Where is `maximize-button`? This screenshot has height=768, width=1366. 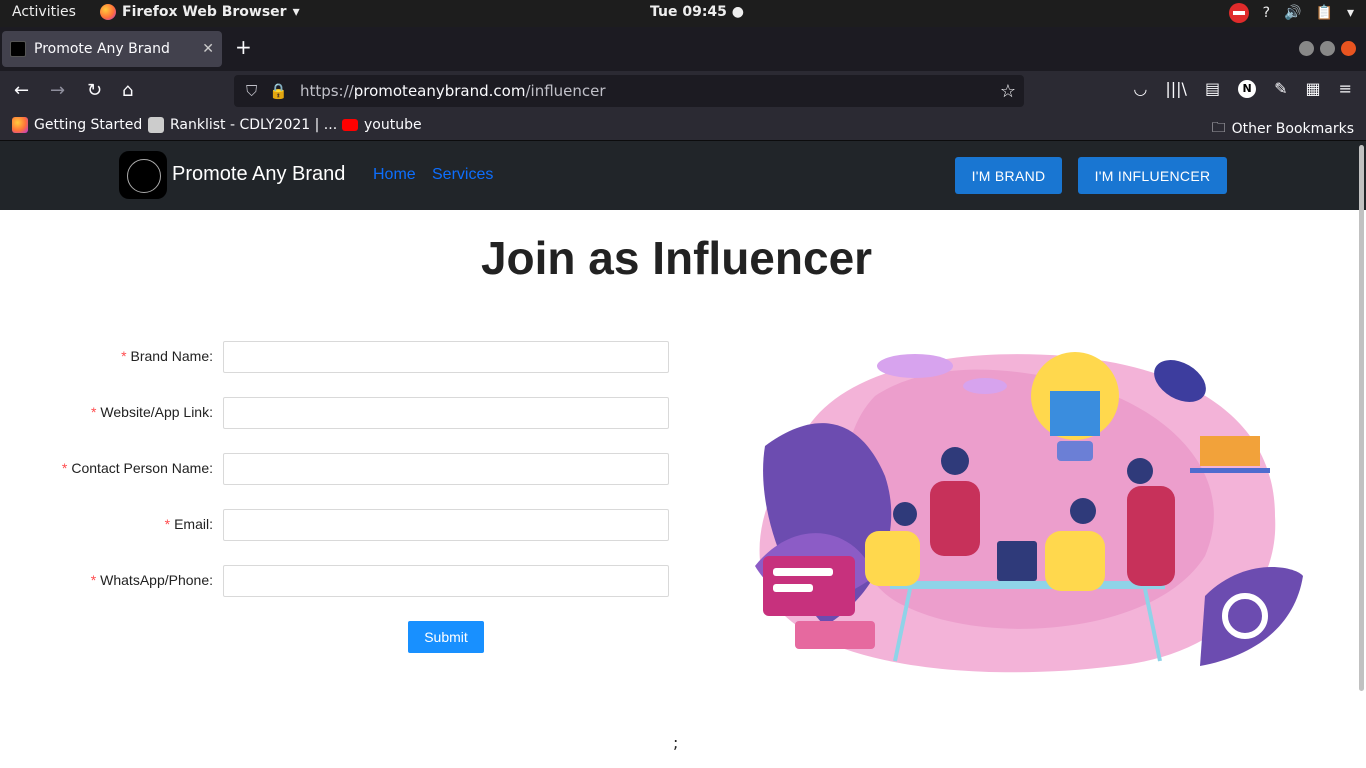 maximize-button is located at coordinates (1327, 48).